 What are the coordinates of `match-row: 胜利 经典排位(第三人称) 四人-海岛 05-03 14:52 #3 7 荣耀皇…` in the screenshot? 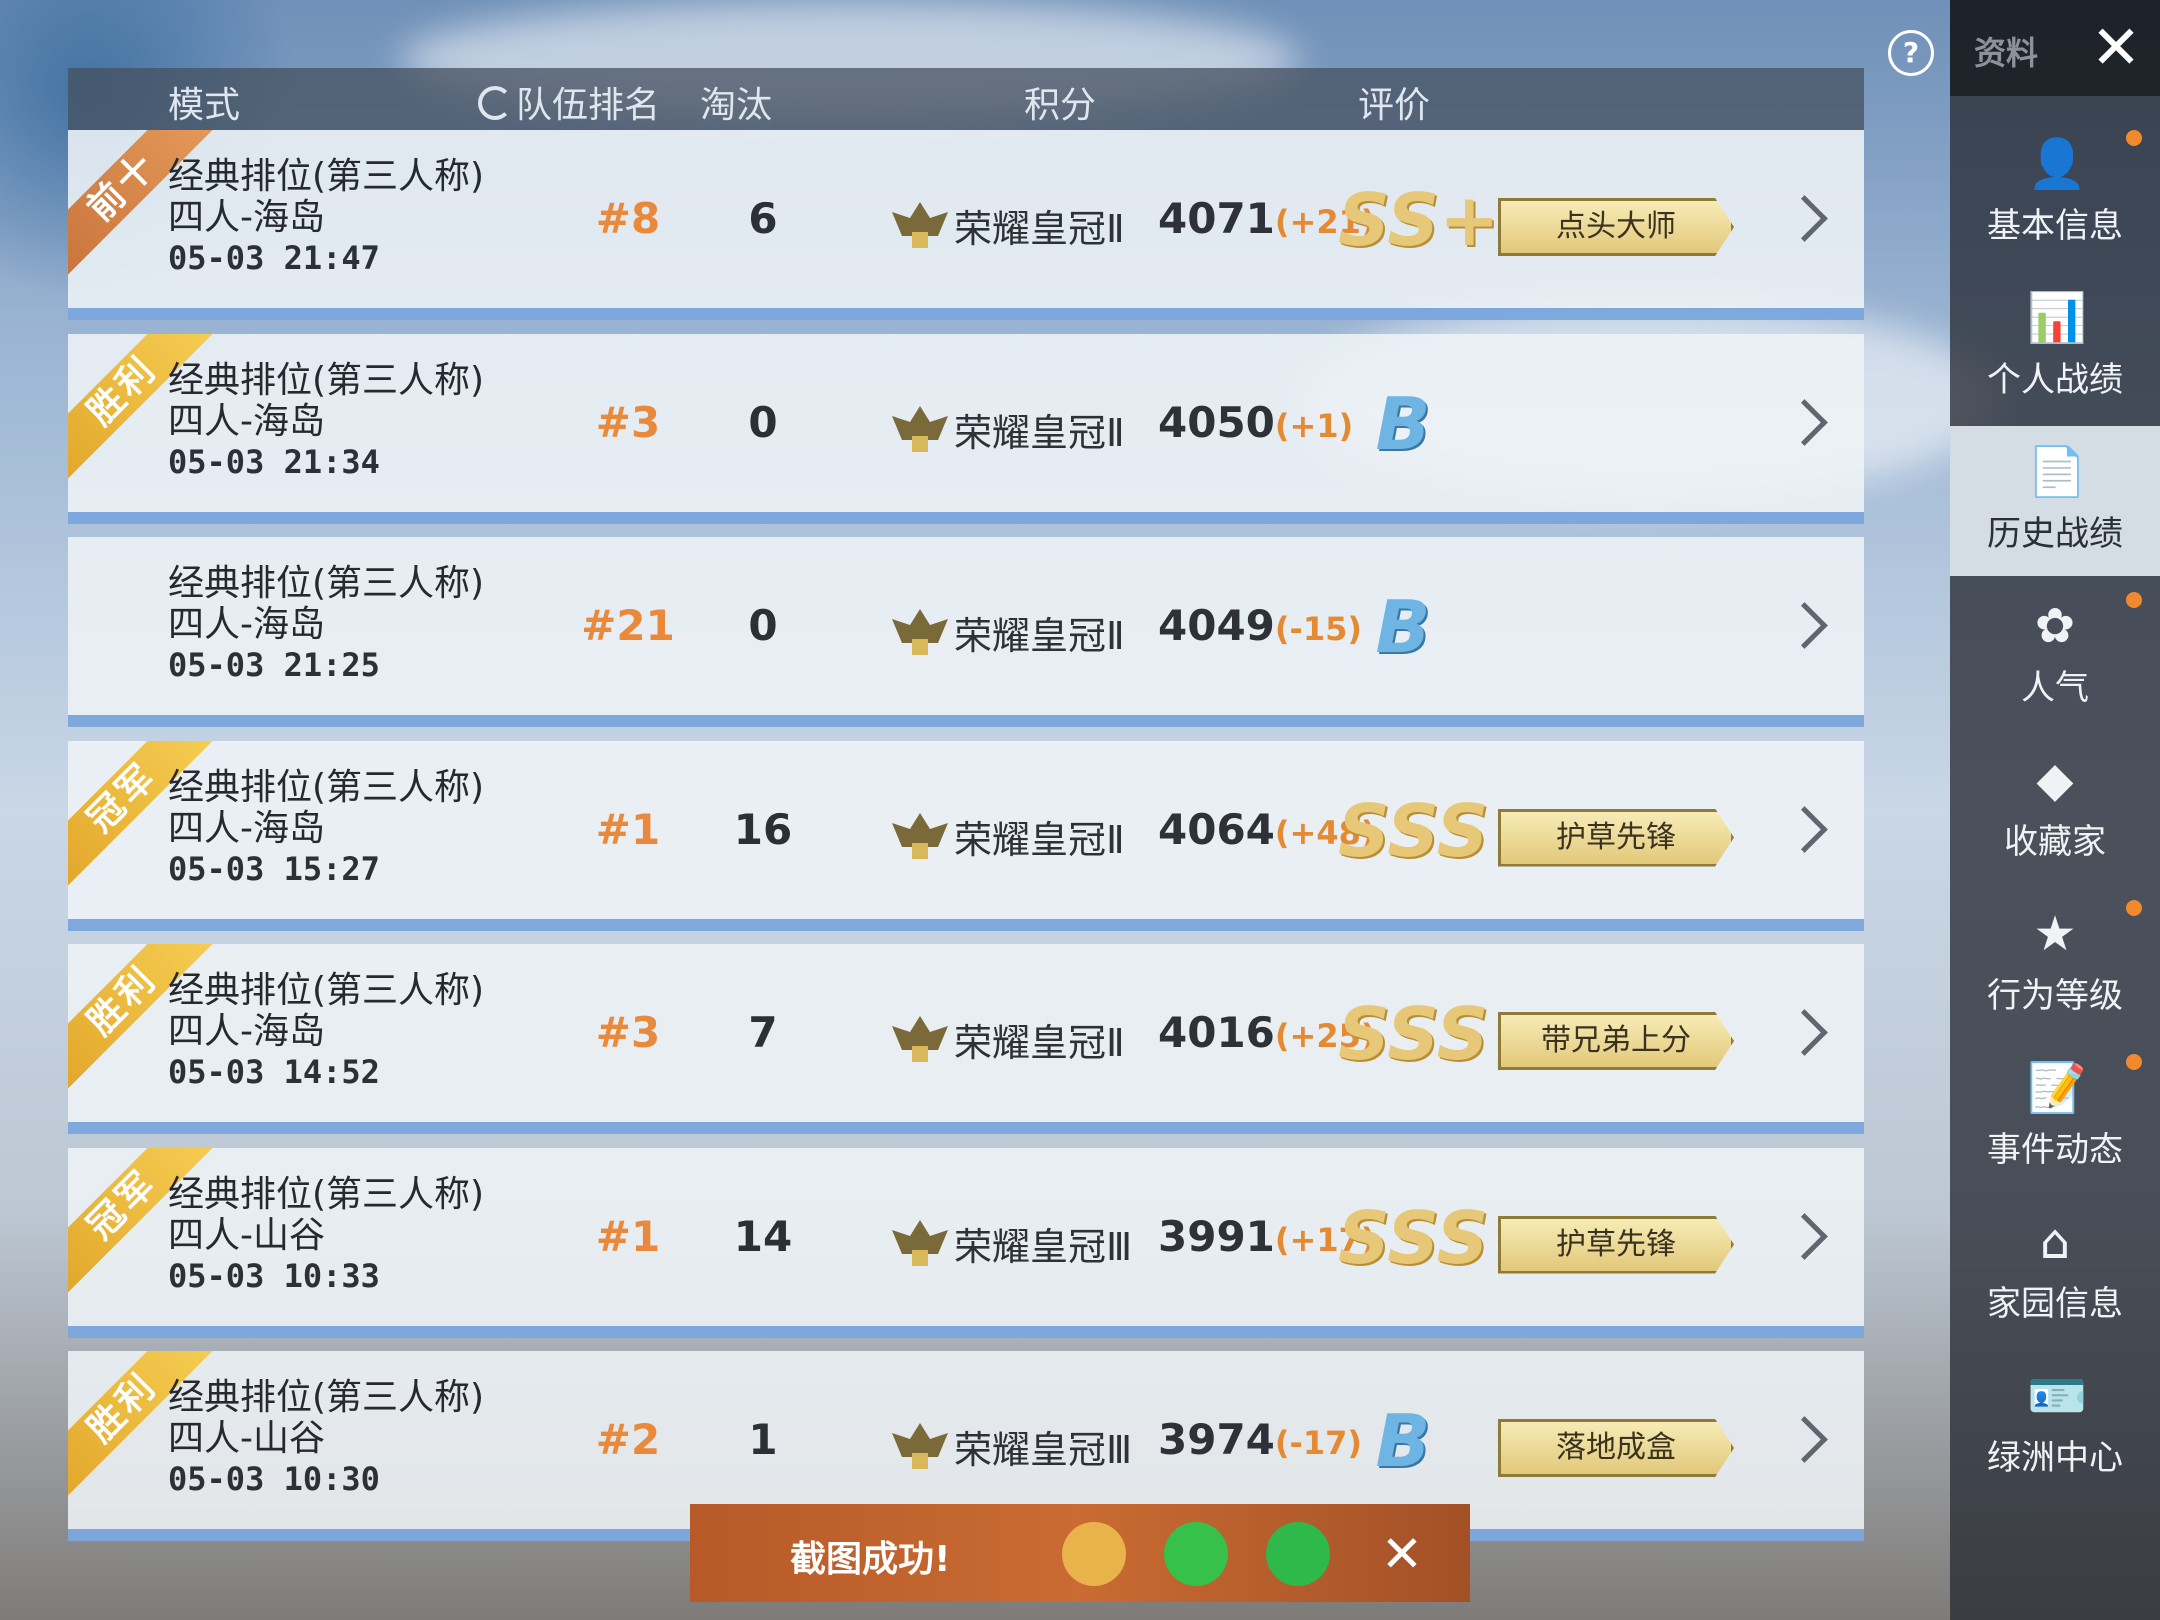 It's located at (966, 1039).